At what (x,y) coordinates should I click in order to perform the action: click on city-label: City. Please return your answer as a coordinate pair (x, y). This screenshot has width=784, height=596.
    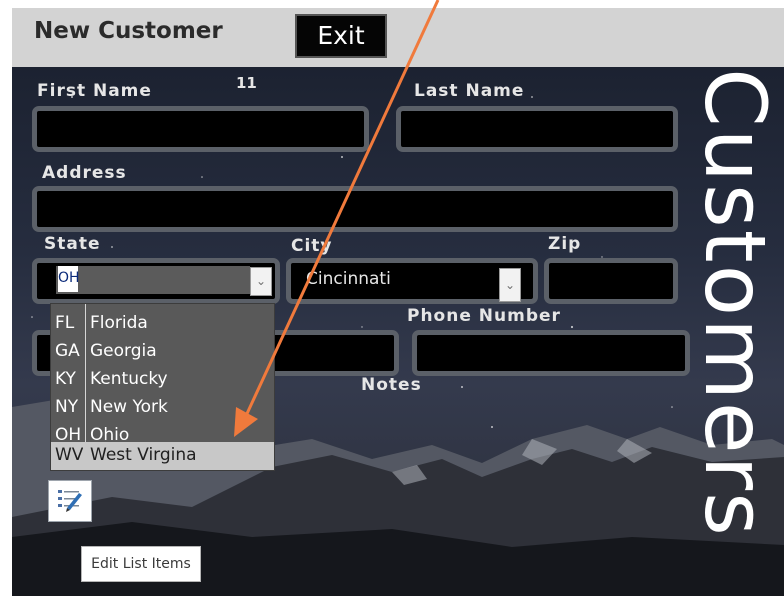
    Looking at the image, I should click on (312, 246).